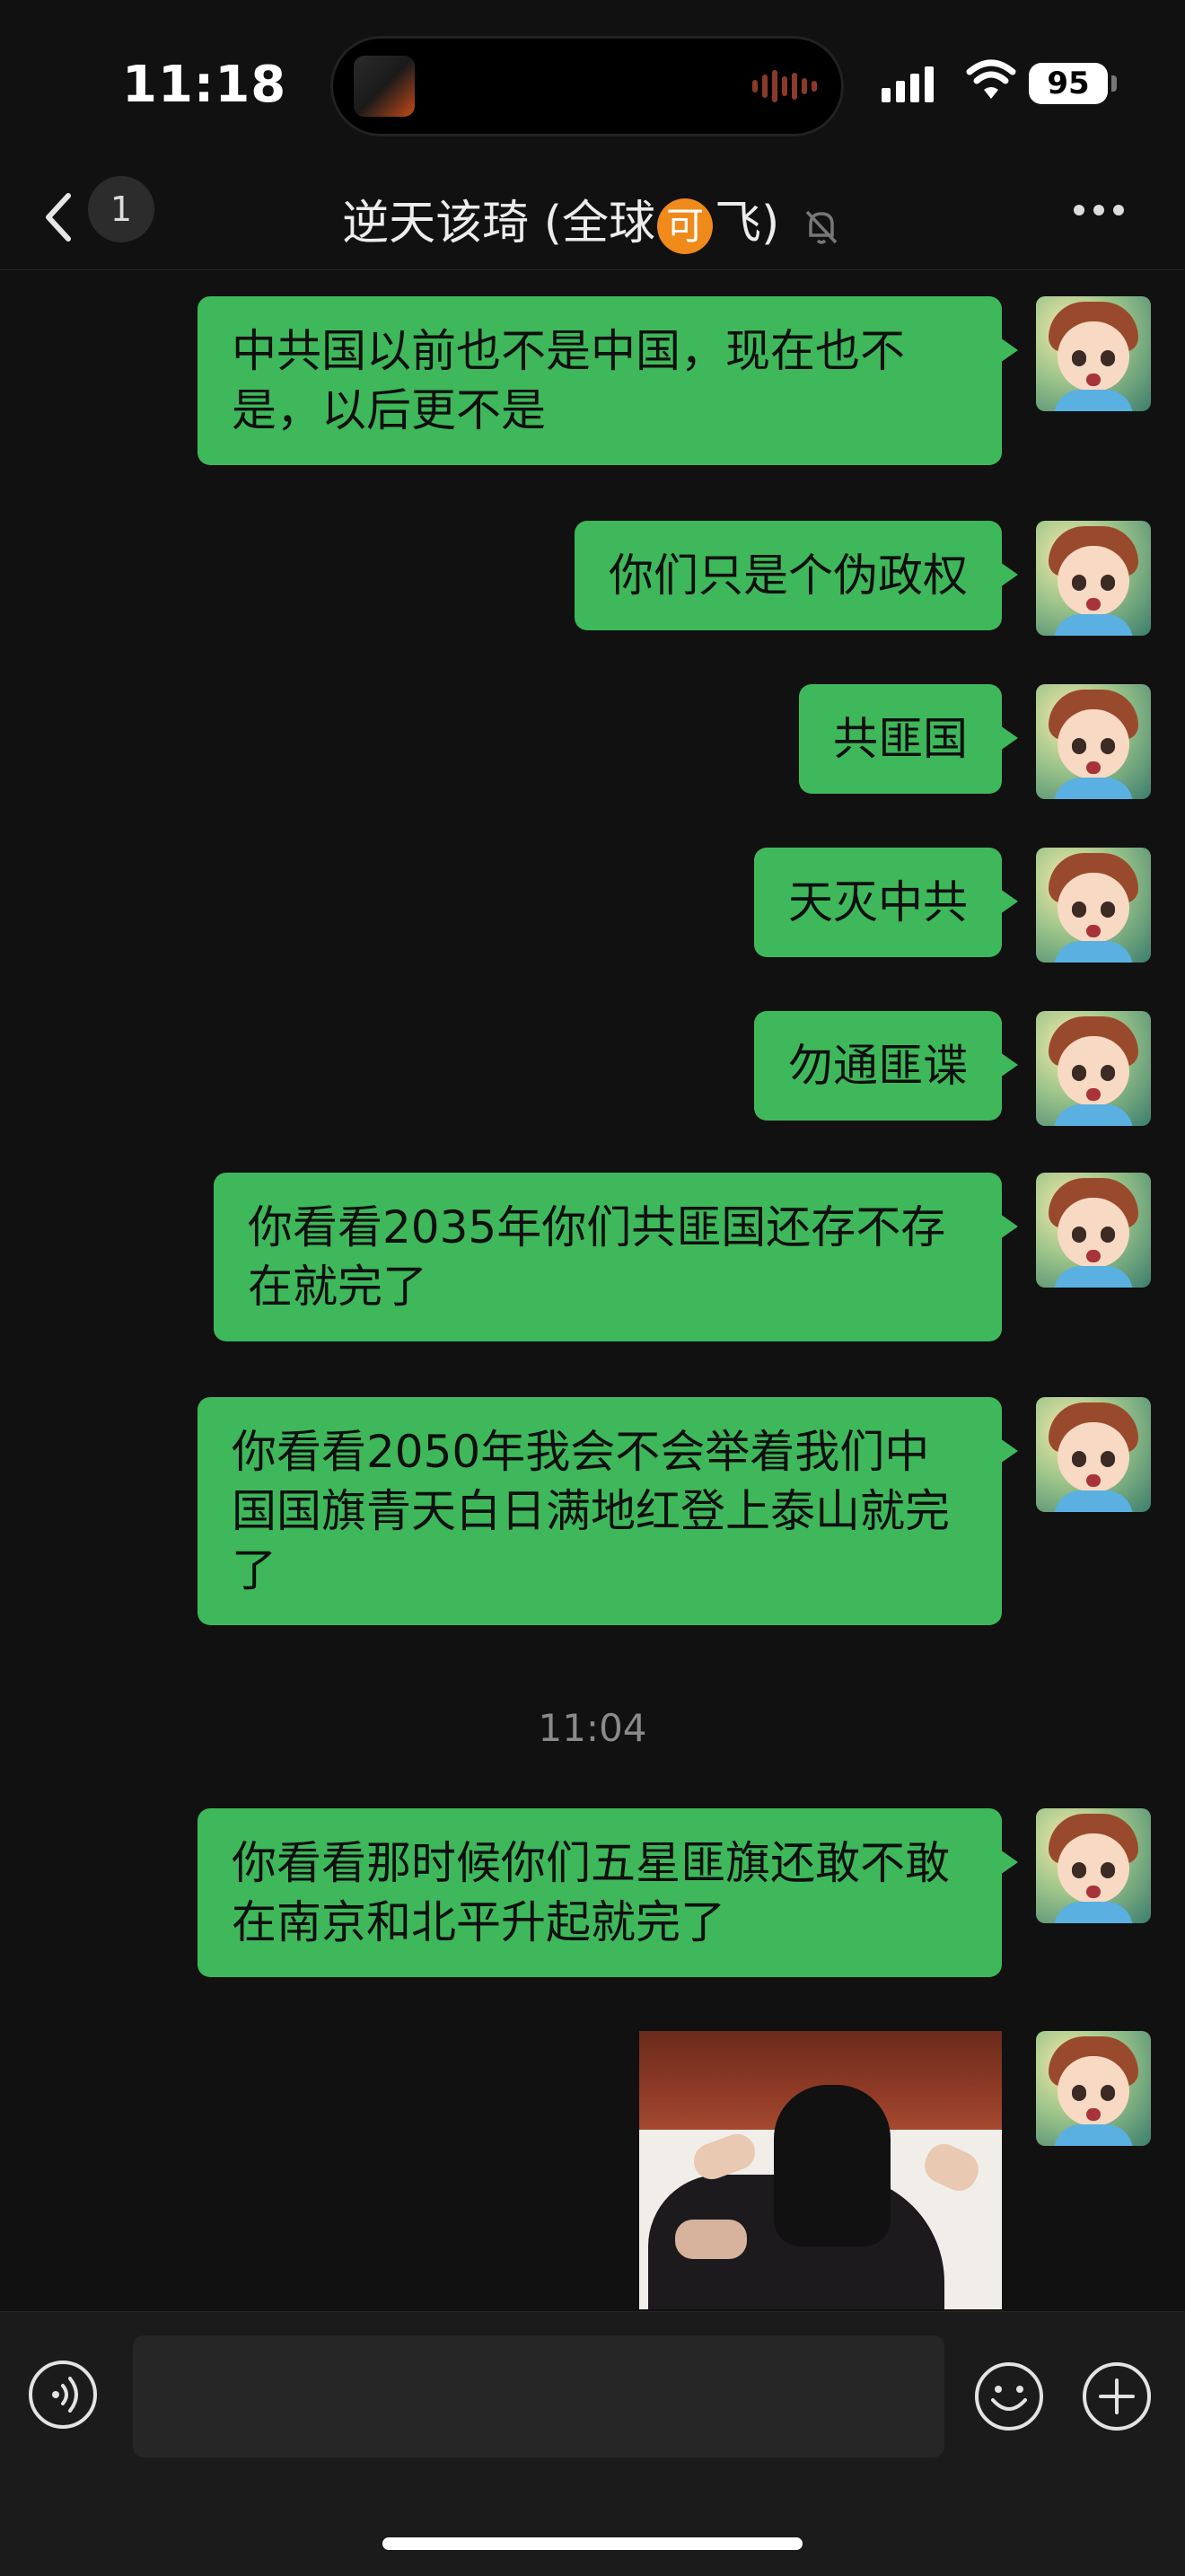  What do you see at coordinates (1009, 2396) in the screenshot?
I see `emoji-icon` at bounding box center [1009, 2396].